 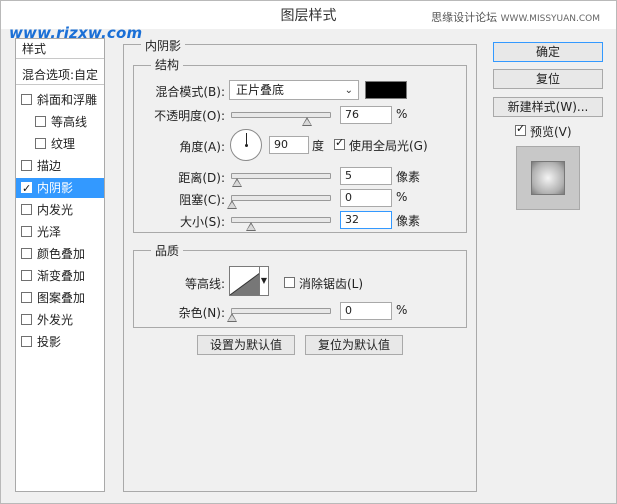 I want to click on style-item-outer-glow: 外发光, so click(x=60, y=320).